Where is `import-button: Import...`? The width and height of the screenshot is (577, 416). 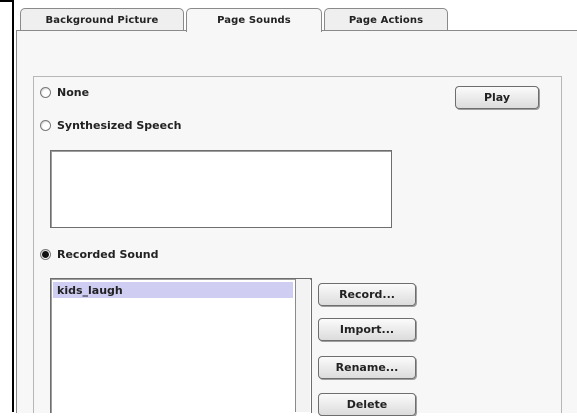
import-button: Import... is located at coordinates (367, 329).